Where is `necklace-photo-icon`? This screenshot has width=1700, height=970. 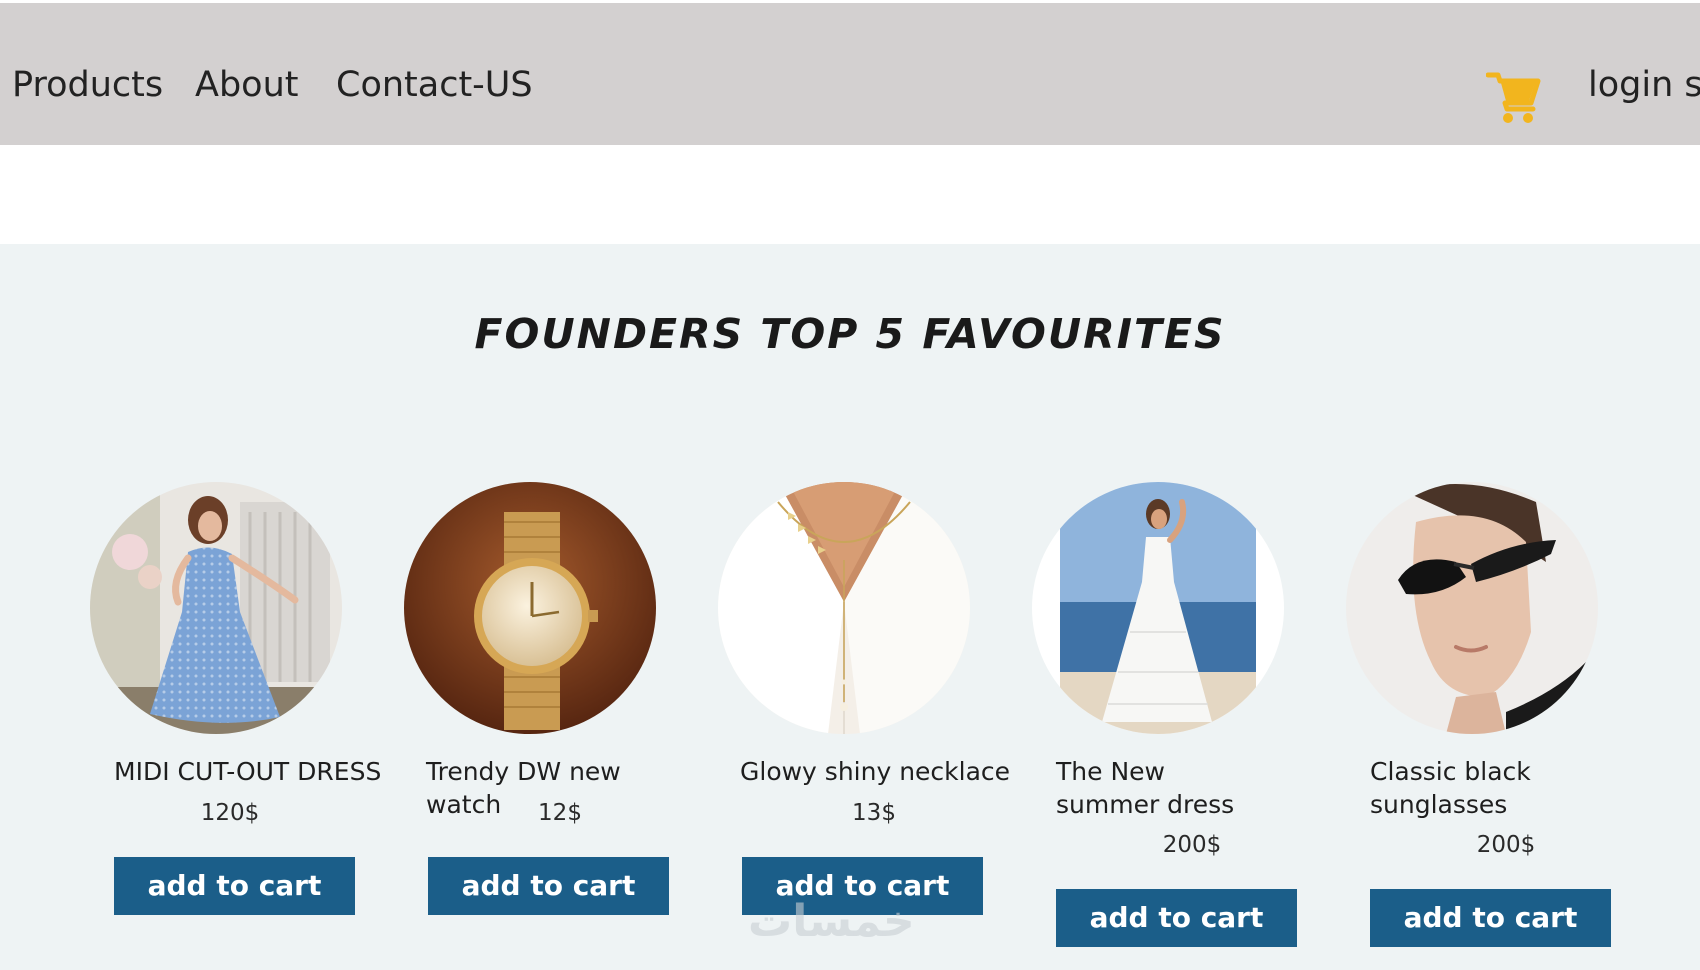 necklace-photo-icon is located at coordinates (844, 608).